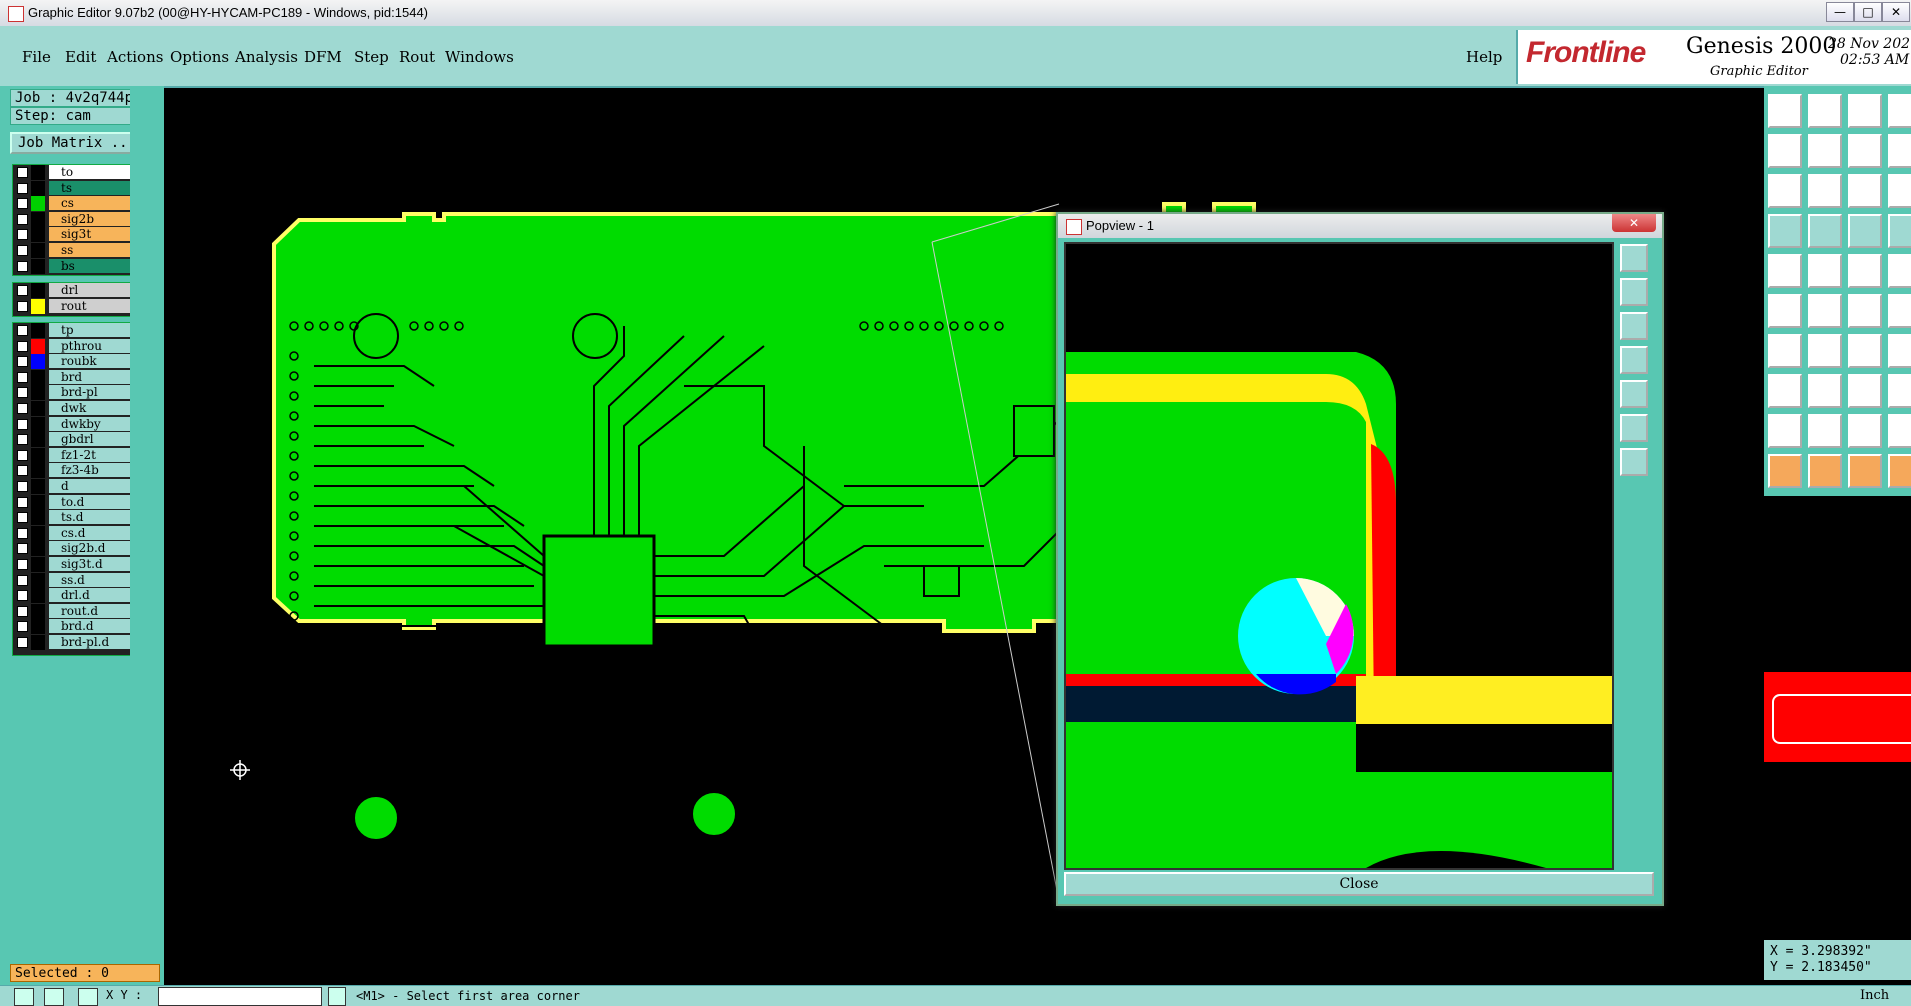 The image size is (1911, 1006). I want to click on layer-row-bs: bs, so click(73, 266).